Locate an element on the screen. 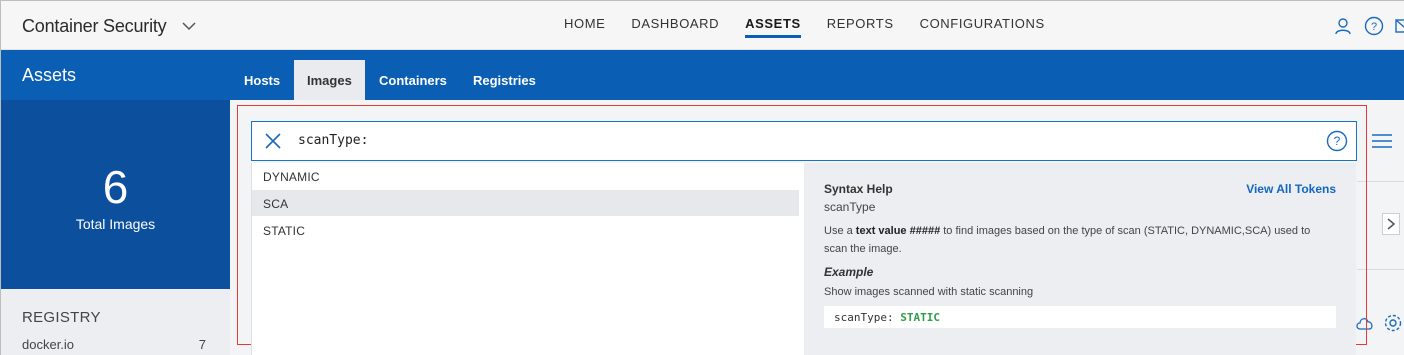  nav-reports: REPORTS is located at coordinates (860, 25).